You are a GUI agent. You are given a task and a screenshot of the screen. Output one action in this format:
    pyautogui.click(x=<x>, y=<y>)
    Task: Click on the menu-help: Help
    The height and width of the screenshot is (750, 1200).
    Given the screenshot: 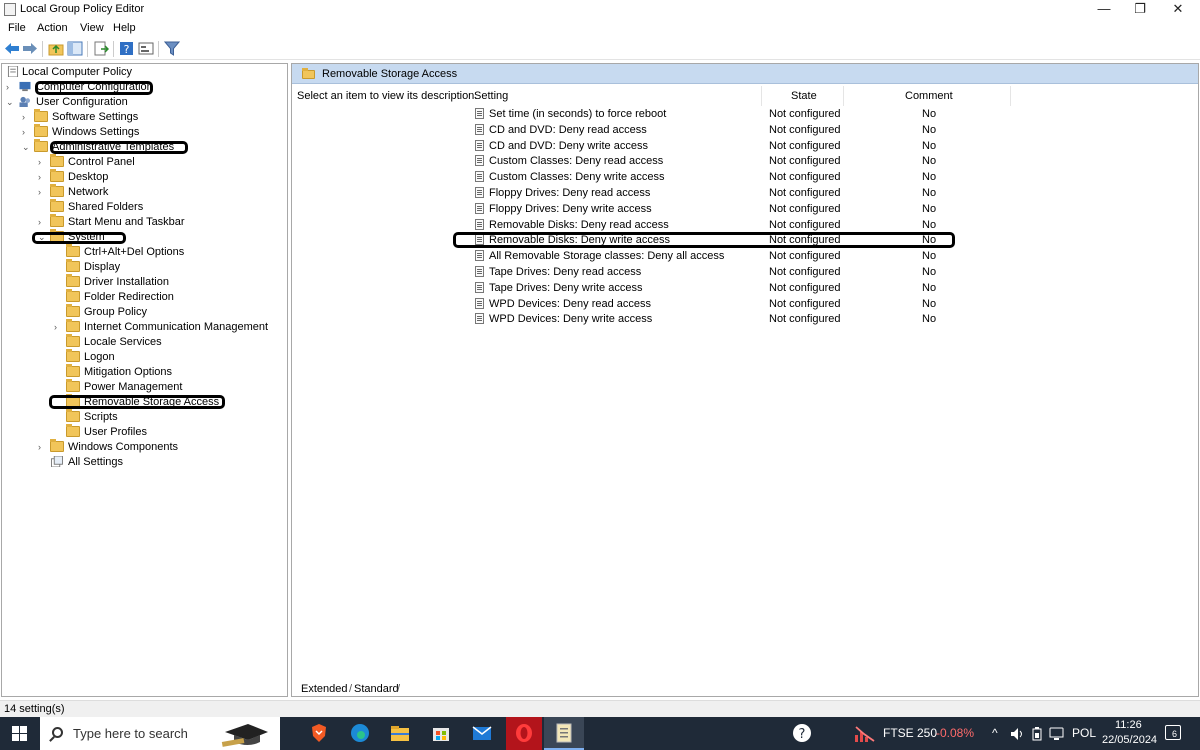 What is the action you would take?
    pyautogui.click(x=124, y=28)
    